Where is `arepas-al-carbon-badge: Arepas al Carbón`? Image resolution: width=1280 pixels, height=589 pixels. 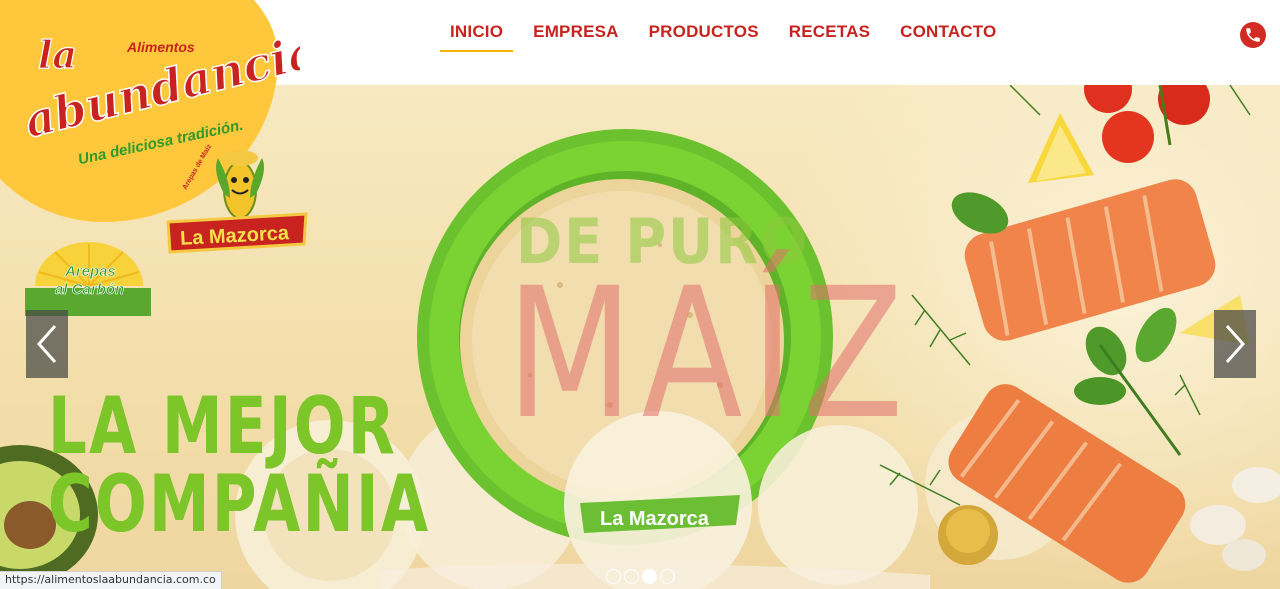
arepas-al-carbon-badge: Arepas al Carbón is located at coordinates (89, 279).